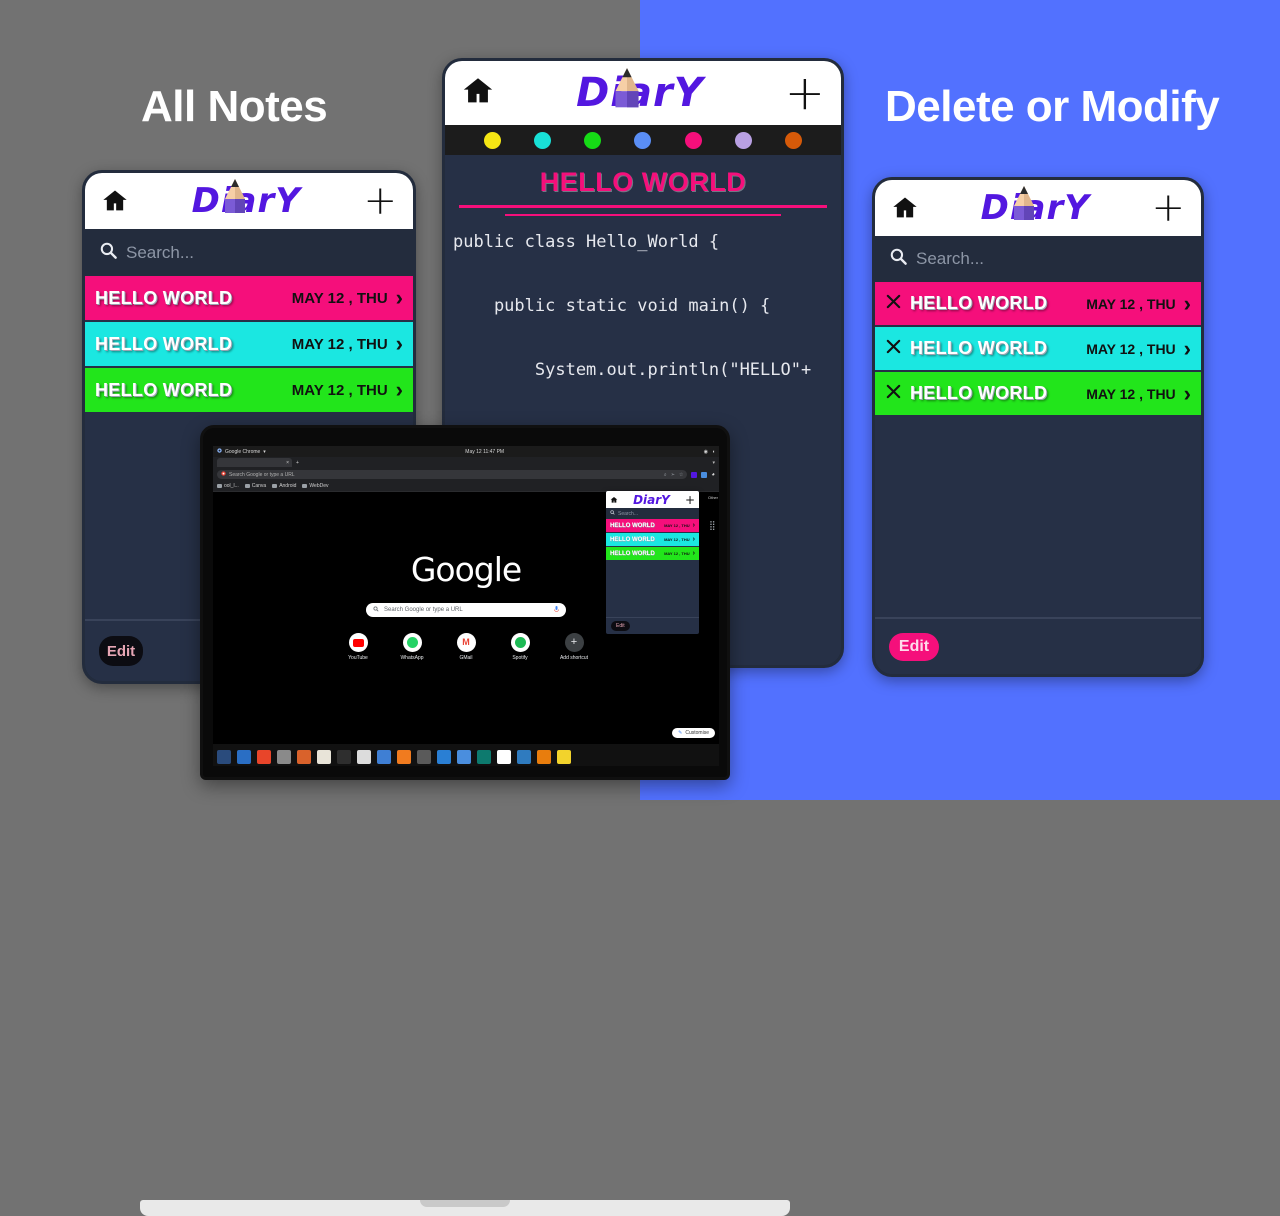 The width and height of the screenshot is (1280, 1216). What do you see at coordinates (254, 462) in the screenshot?
I see `browser-tab: ×` at bounding box center [254, 462].